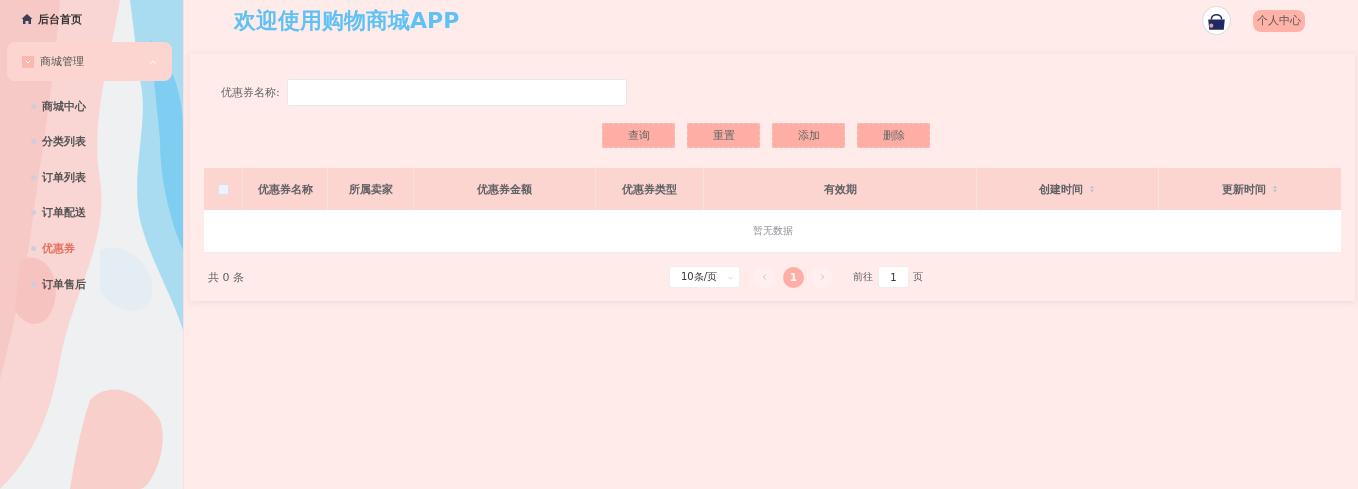 This screenshot has height=489, width=1358. Describe the element at coordinates (808, 135) in the screenshot. I see `action-button: 添加` at that location.